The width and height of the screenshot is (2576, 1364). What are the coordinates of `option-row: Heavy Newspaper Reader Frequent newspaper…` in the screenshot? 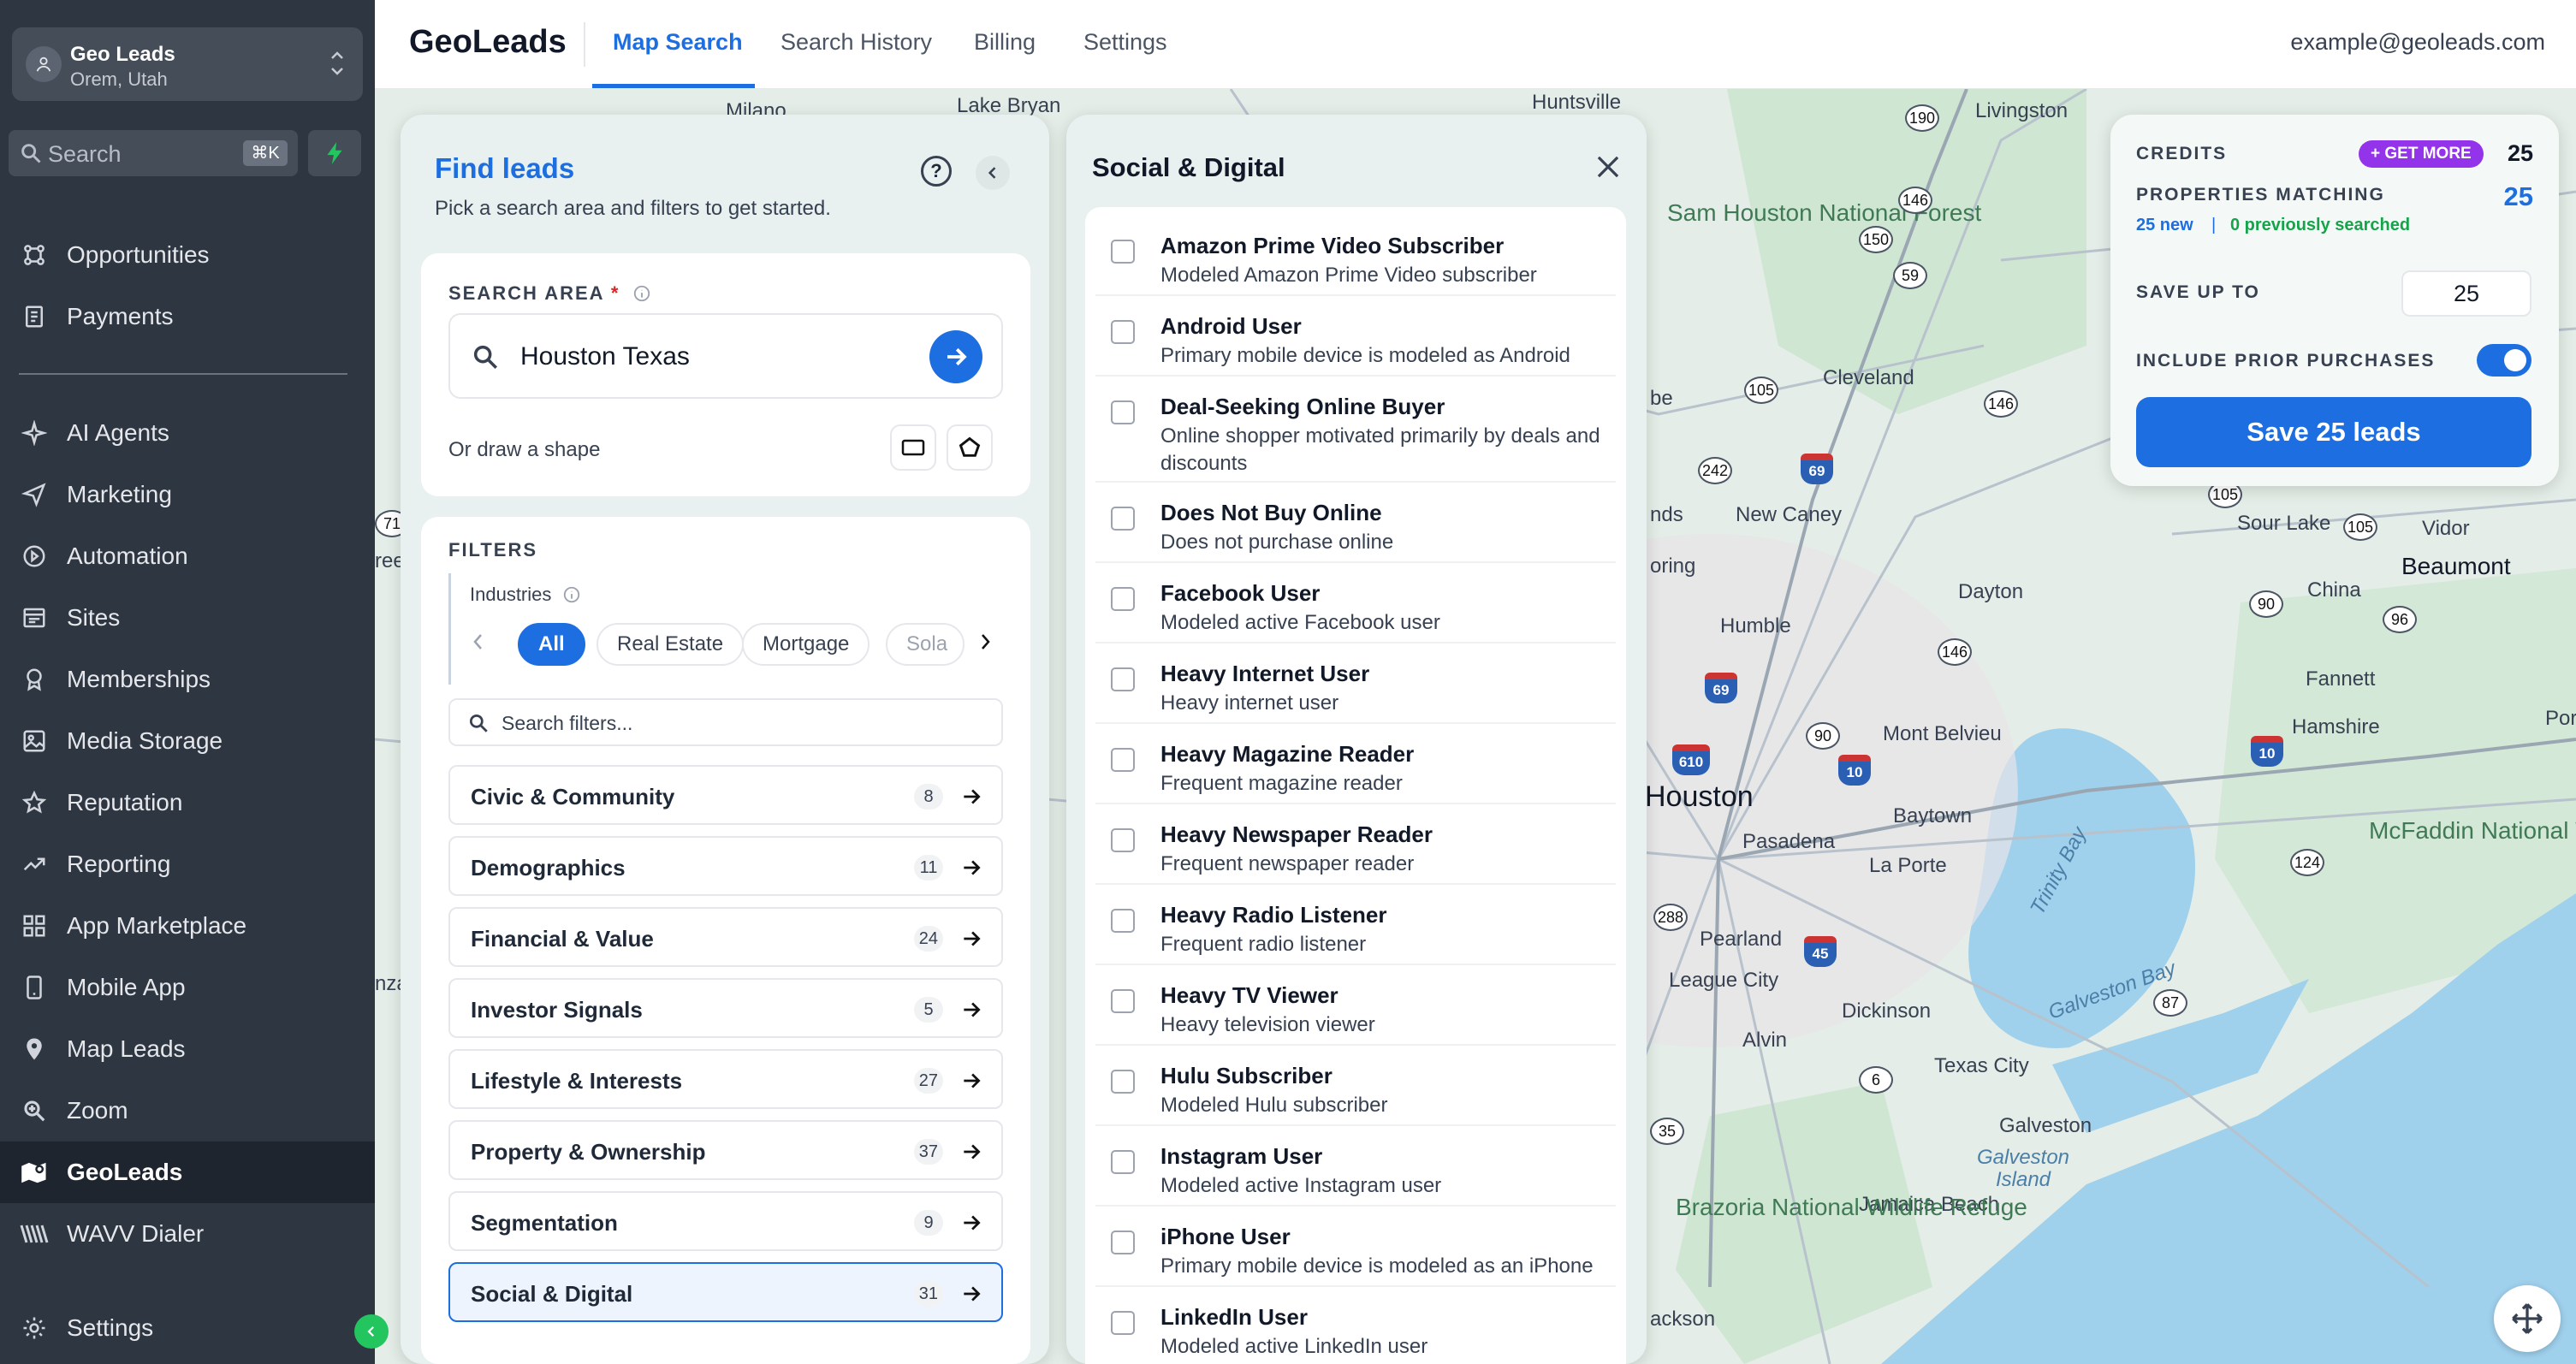 It's located at (1355, 845).